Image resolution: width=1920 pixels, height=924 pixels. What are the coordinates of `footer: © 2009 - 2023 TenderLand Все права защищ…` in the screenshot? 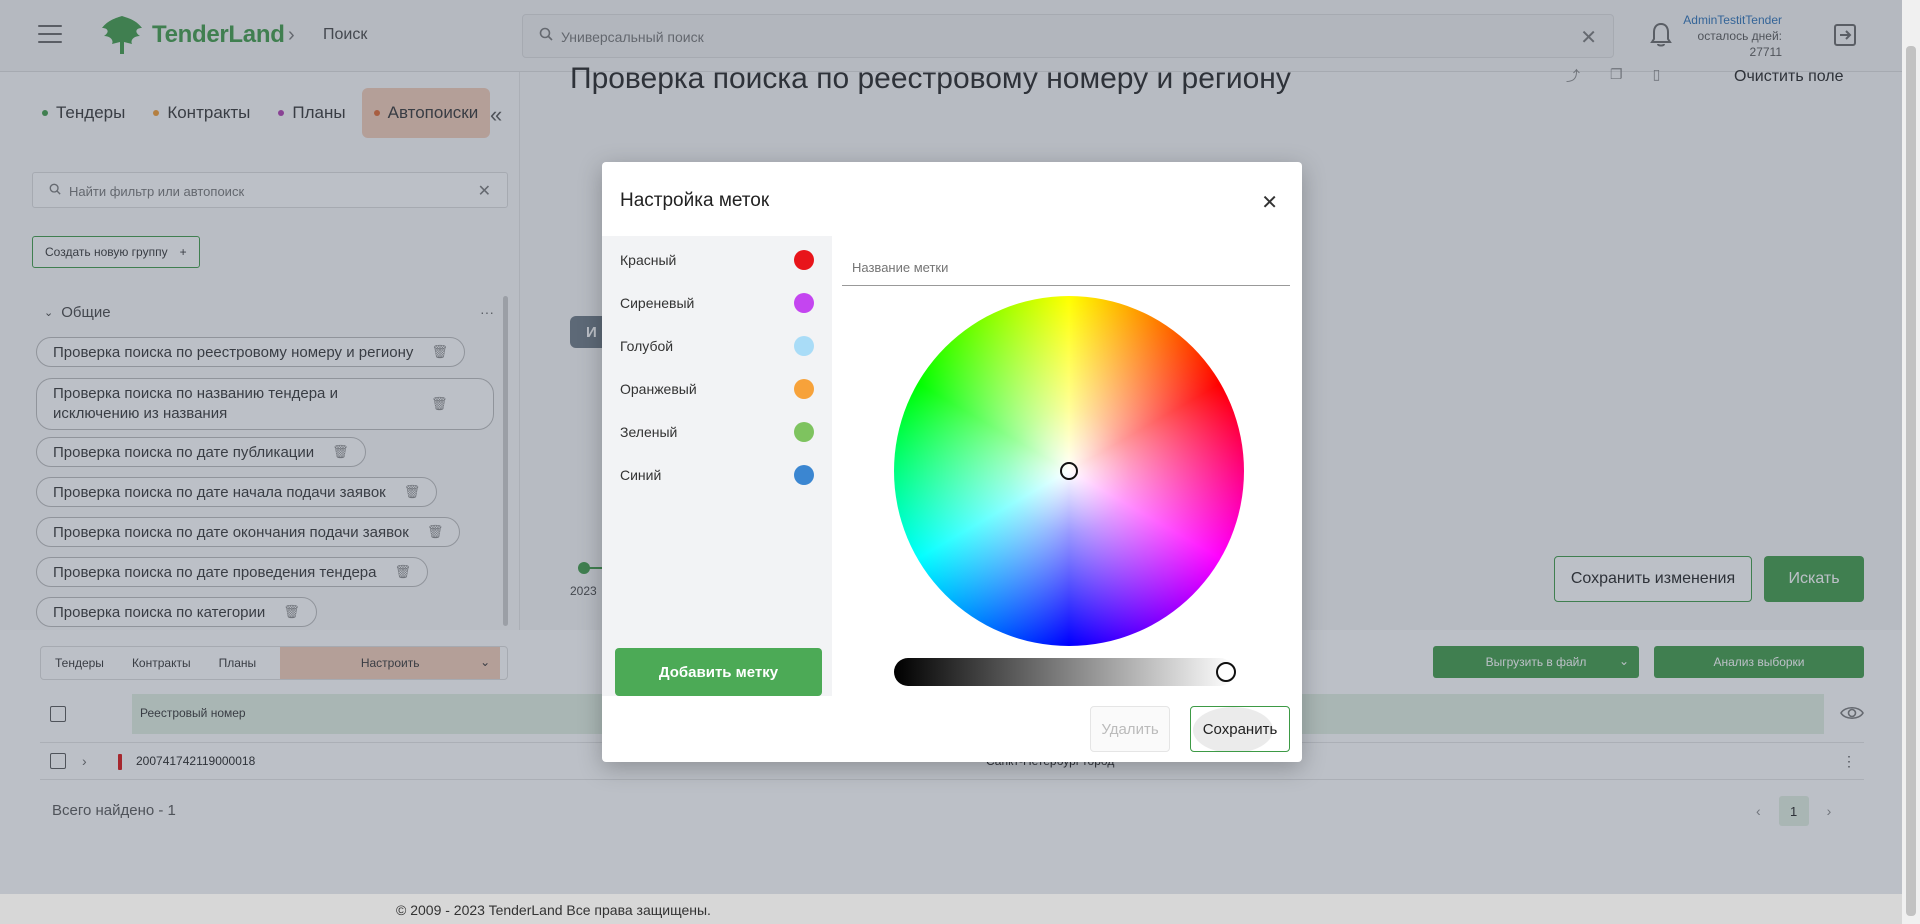 It's located at (951, 909).